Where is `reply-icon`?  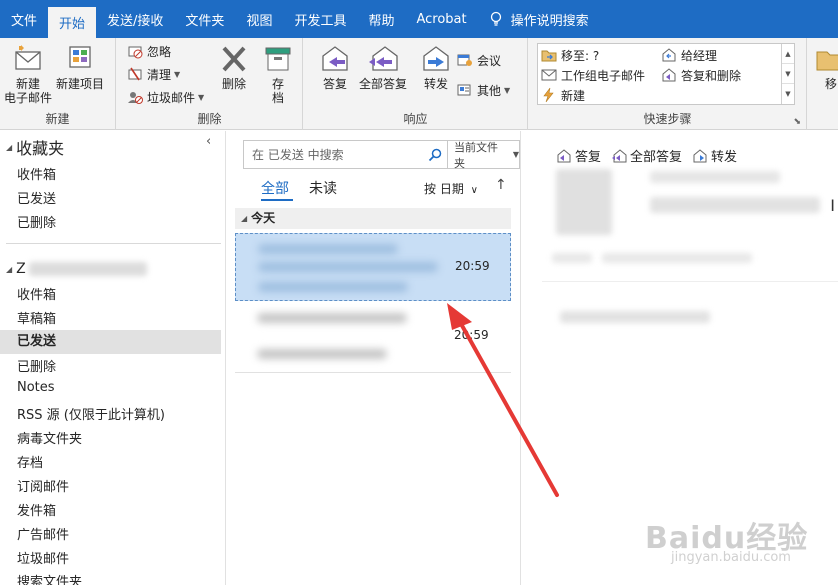 reply-icon is located at coordinates (564, 155).